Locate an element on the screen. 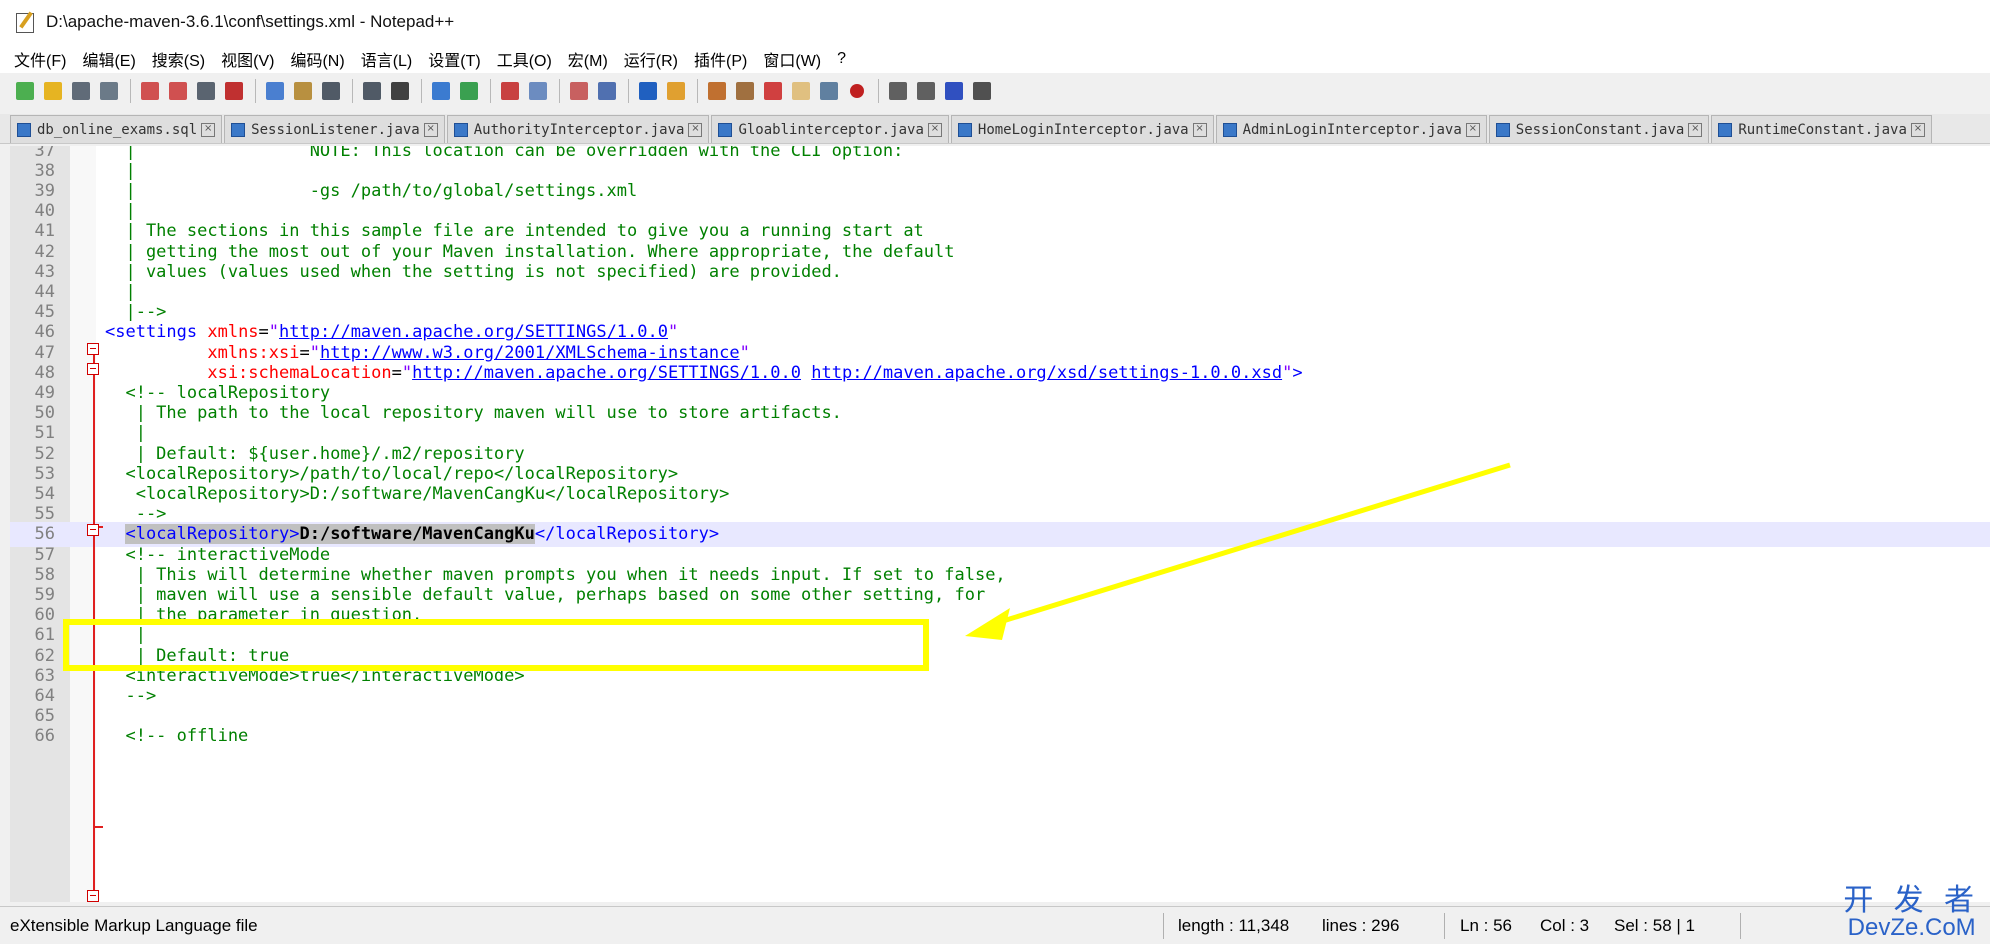 The width and height of the screenshot is (1990, 944). cut-icon is located at coordinates (234, 91).